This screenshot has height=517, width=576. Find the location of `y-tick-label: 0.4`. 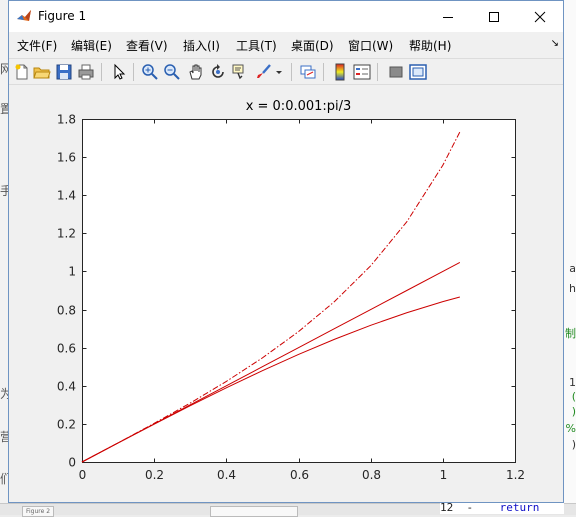

y-tick-label: 0.4 is located at coordinates (66, 387).